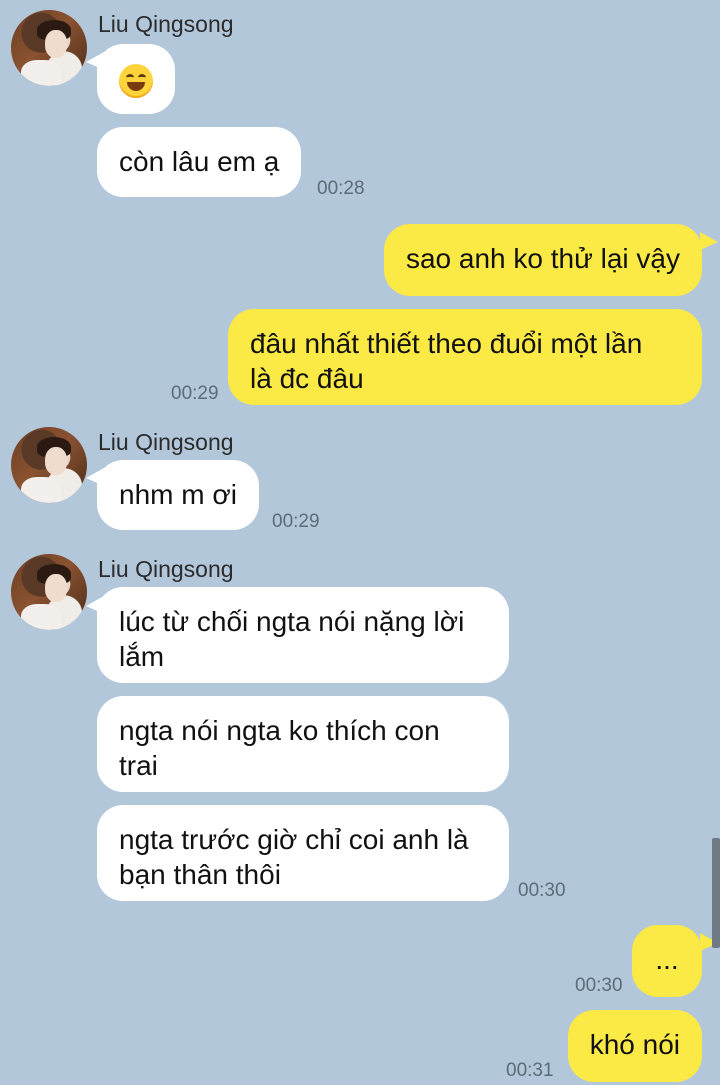 Image resolution: width=720 pixels, height=1085 pixels. I want to click on scrollbar-thumb, so click(716, 893).